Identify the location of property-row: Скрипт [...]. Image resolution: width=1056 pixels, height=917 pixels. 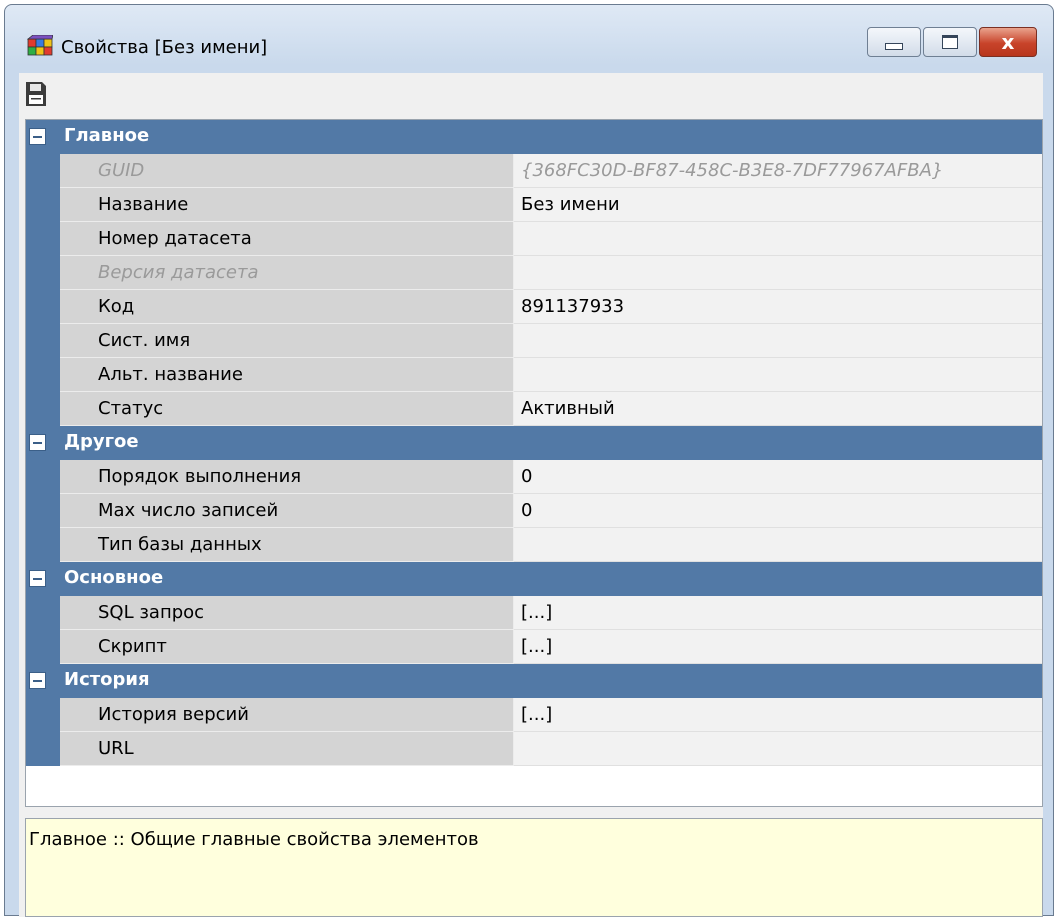
(534, 647).